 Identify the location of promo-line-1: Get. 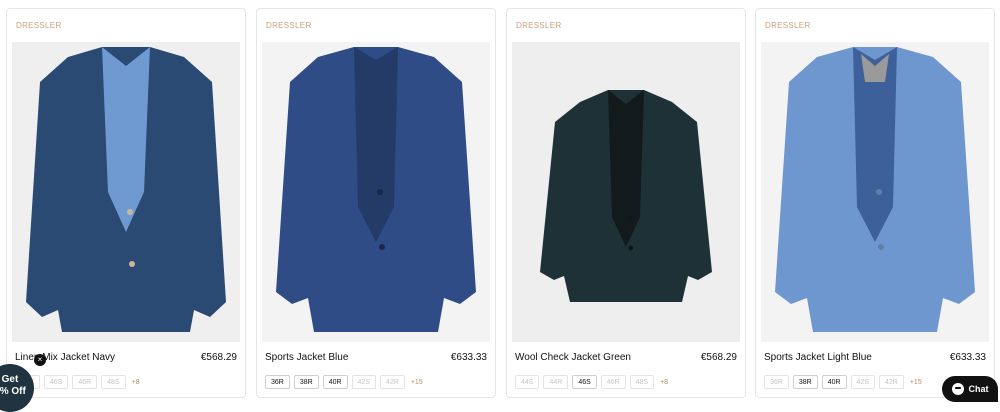
(10, 379).